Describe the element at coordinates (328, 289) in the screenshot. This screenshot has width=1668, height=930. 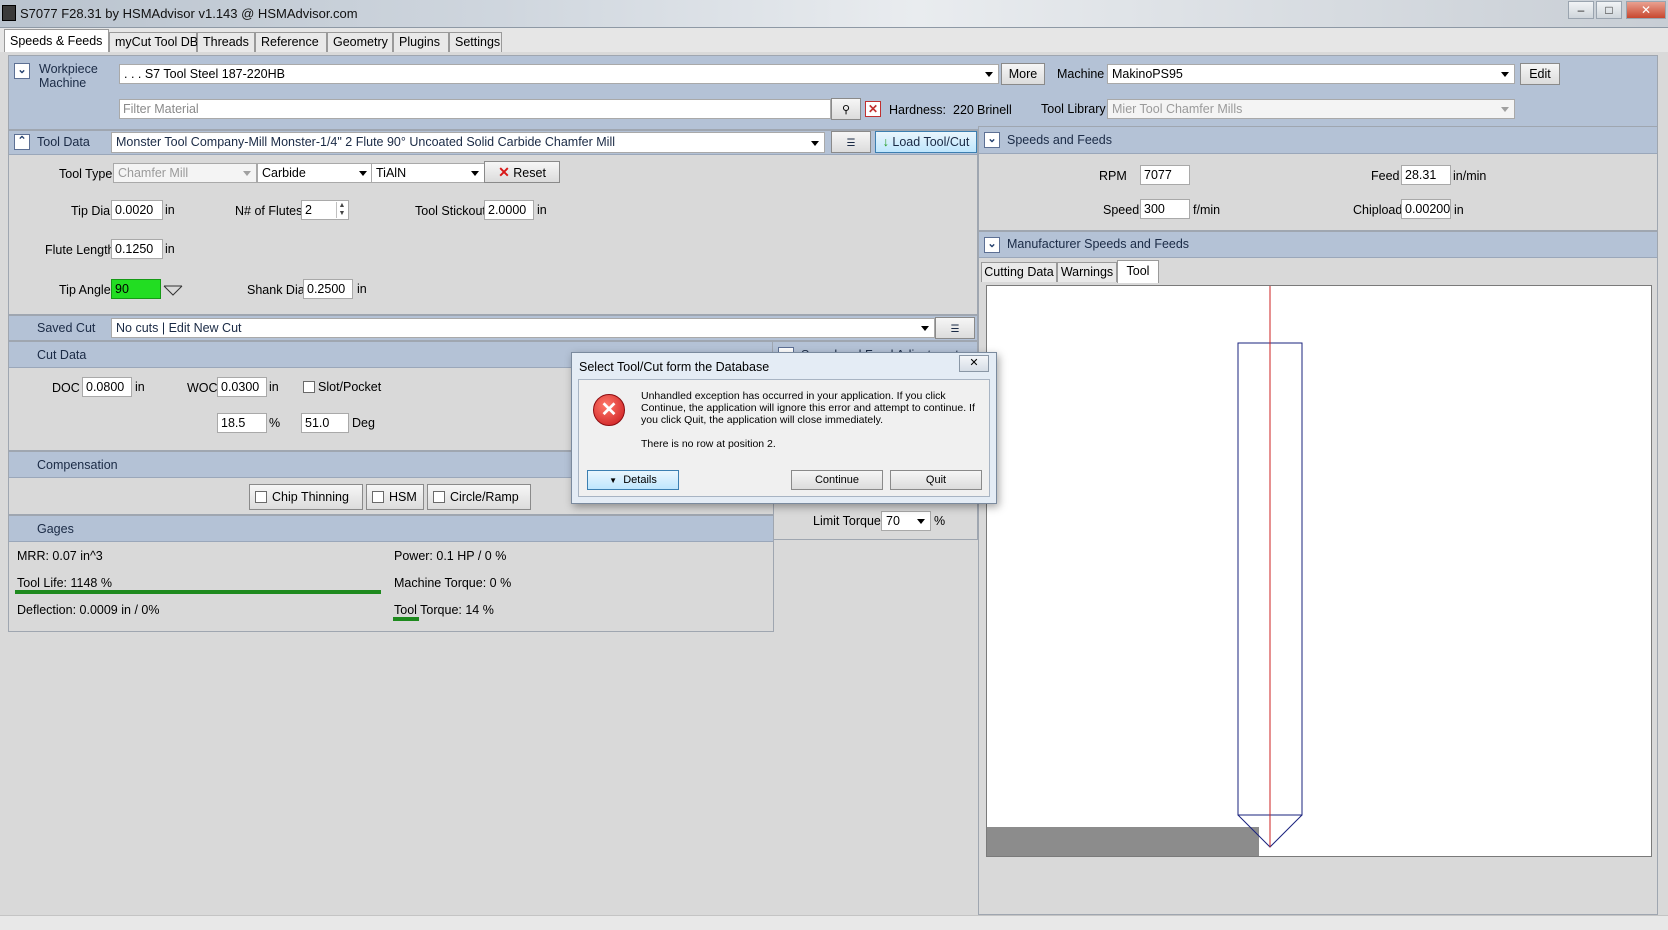
I see `shank-dia-input: 0.2500` at that location.